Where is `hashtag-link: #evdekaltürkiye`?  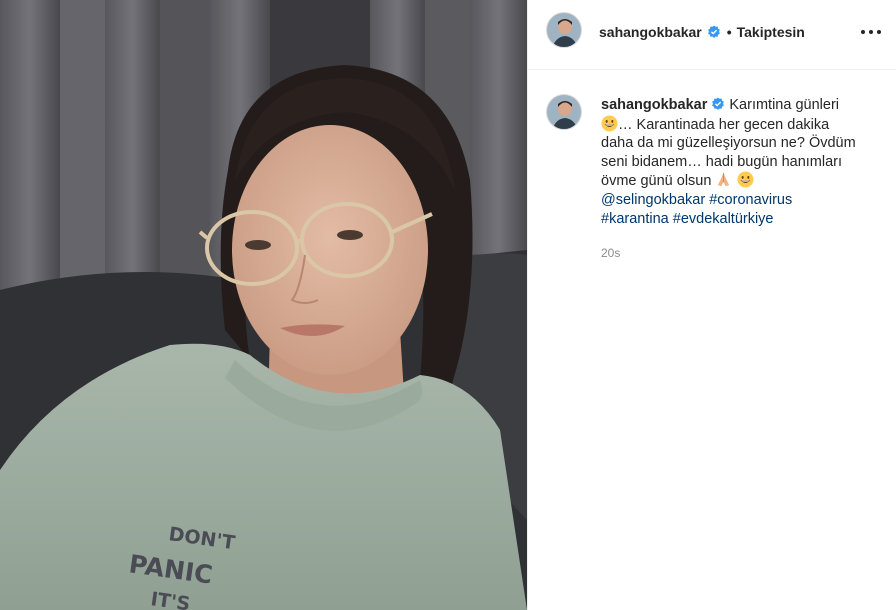
hashtag-link: #evdekaltürkiye is located at coordinates (723, 219).